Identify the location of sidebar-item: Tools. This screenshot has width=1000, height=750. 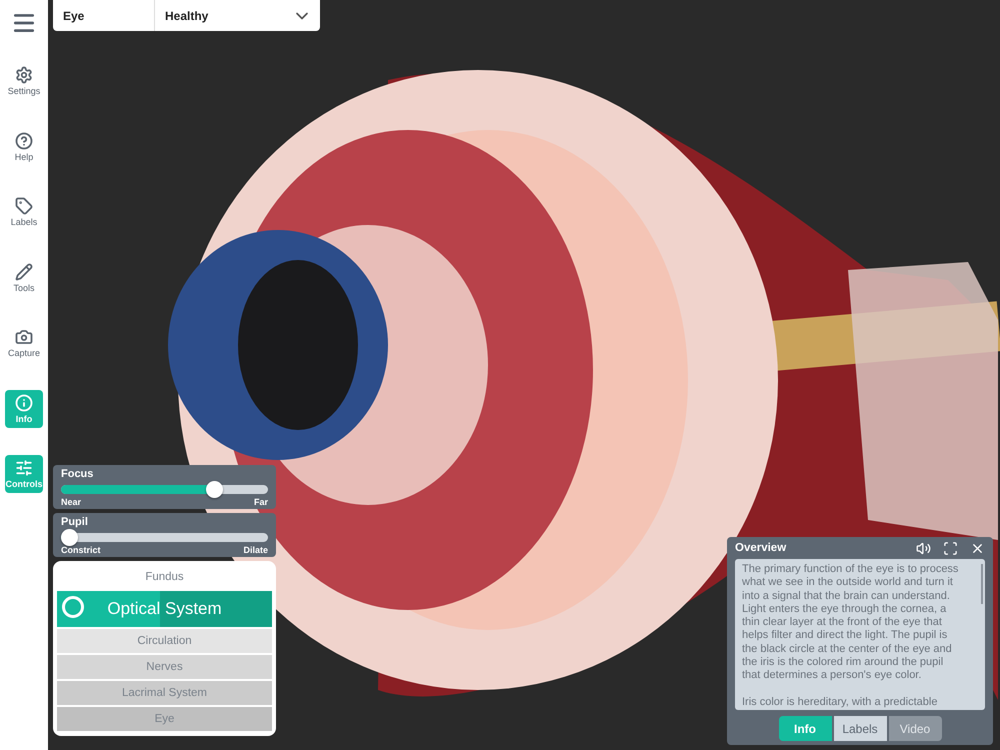
(24, 277).